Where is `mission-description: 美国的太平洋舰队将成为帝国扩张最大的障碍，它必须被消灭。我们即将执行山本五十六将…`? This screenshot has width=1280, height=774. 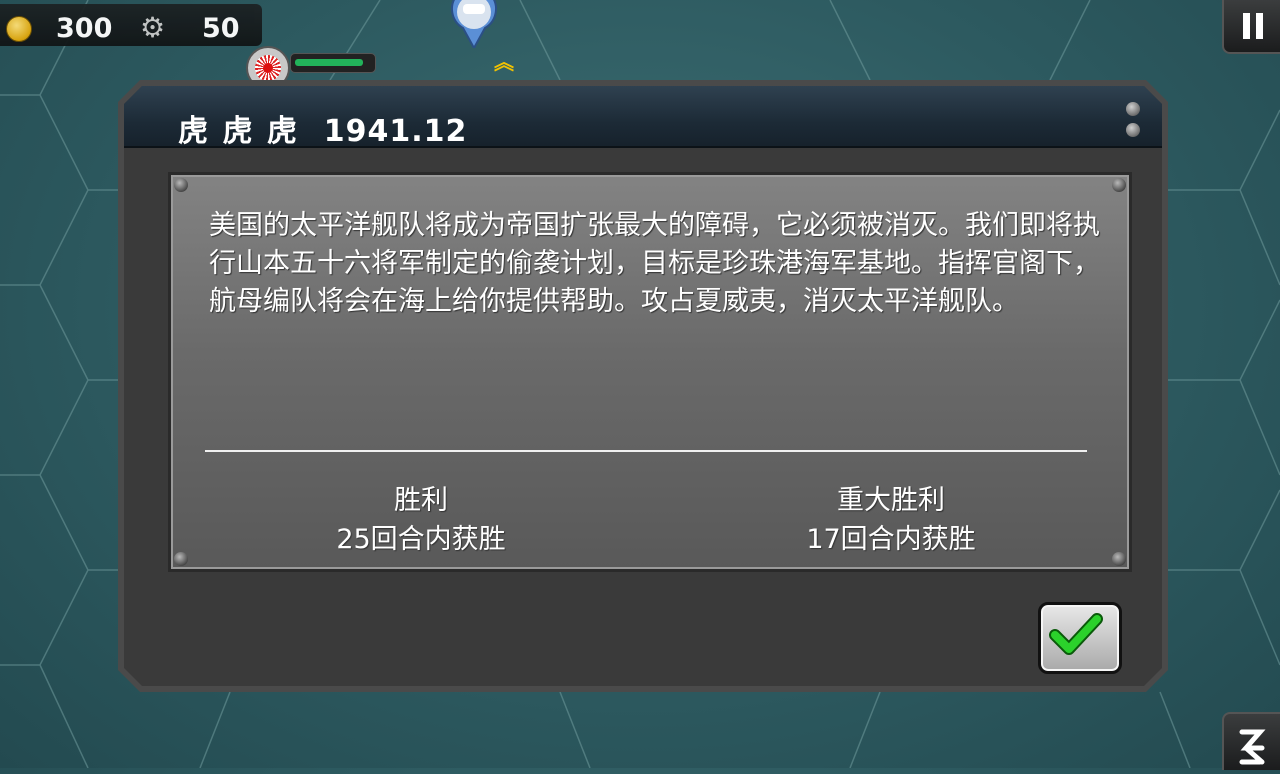
mission-description: 美国的太平洋舰队将成为帝国扩张最大的障碍，它必须被消灭。我们即将执行山本五十六将… is located at coordinates (654, 263).